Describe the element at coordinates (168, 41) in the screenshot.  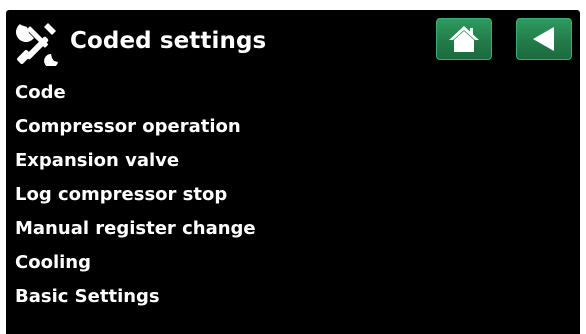
I see `page-title: Coded settings` at that location.